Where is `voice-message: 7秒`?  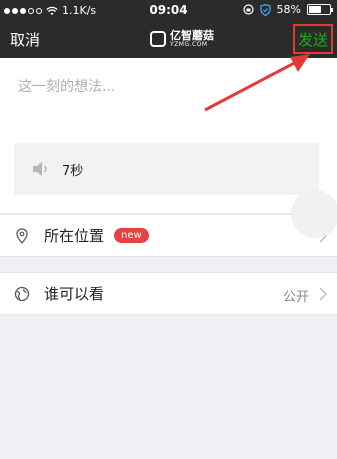
voice-message: 7秒 is located at coordinates (166, 169).